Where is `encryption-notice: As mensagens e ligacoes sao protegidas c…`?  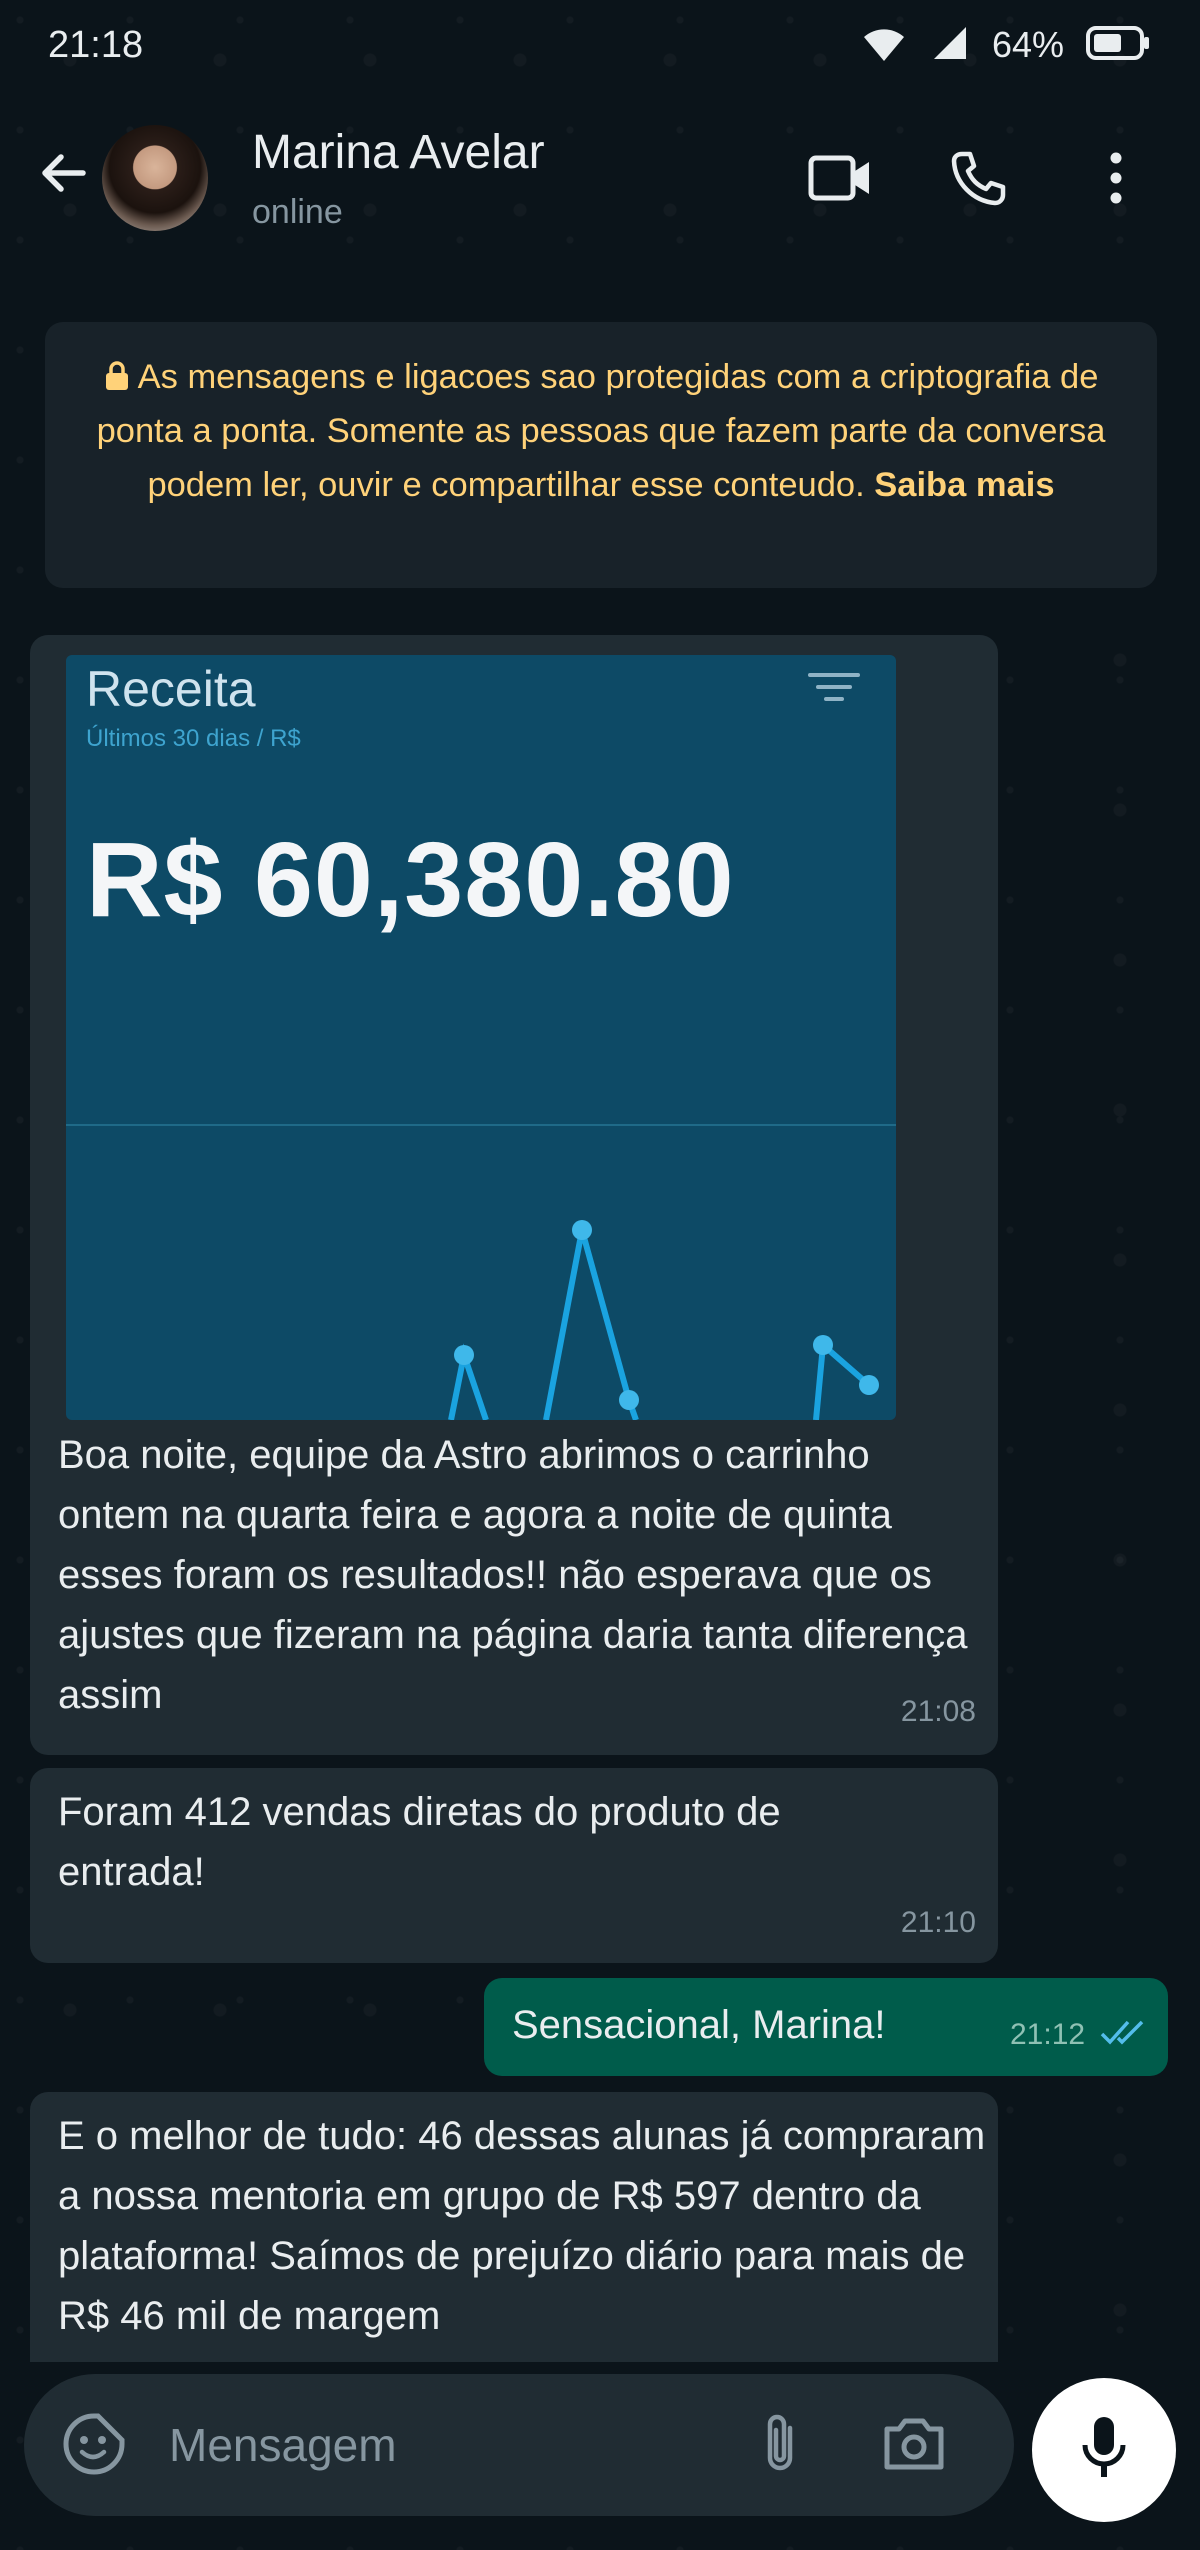 encryption-notice: As mensagens e ligacoes sao protegidas c… is located at coordinates (601, 455).